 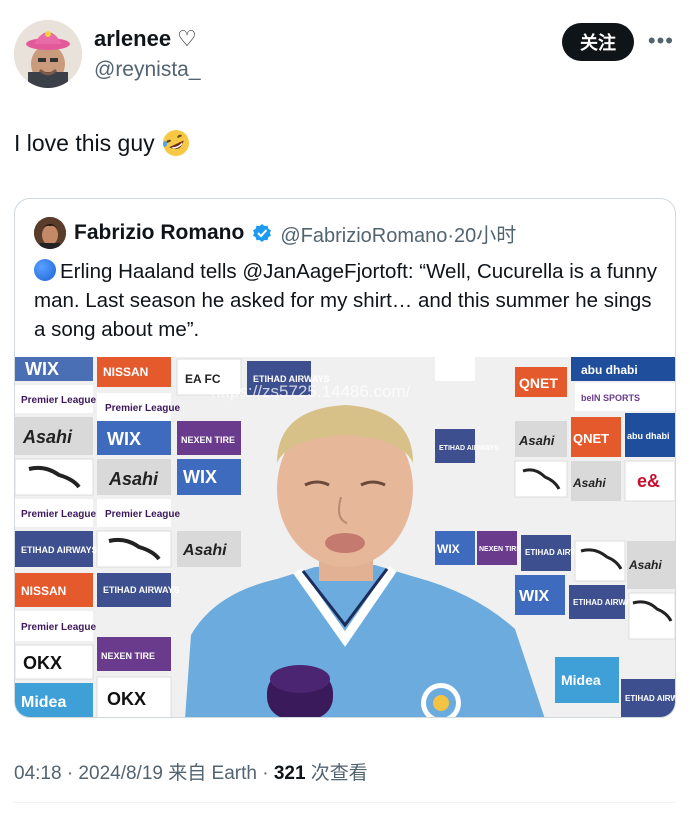 I want to click on board-midea-1: Midea, so click(x=43, y=702).